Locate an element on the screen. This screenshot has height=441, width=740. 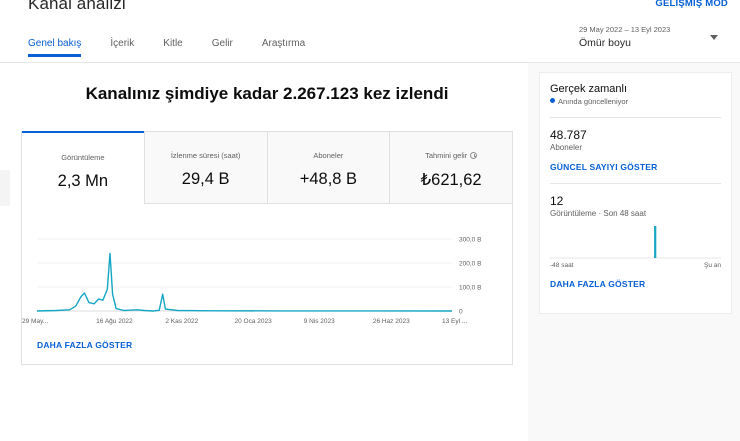
realtime-views-label: Görüntüleme · Son 48 saat is located at coordinates (598, 213).